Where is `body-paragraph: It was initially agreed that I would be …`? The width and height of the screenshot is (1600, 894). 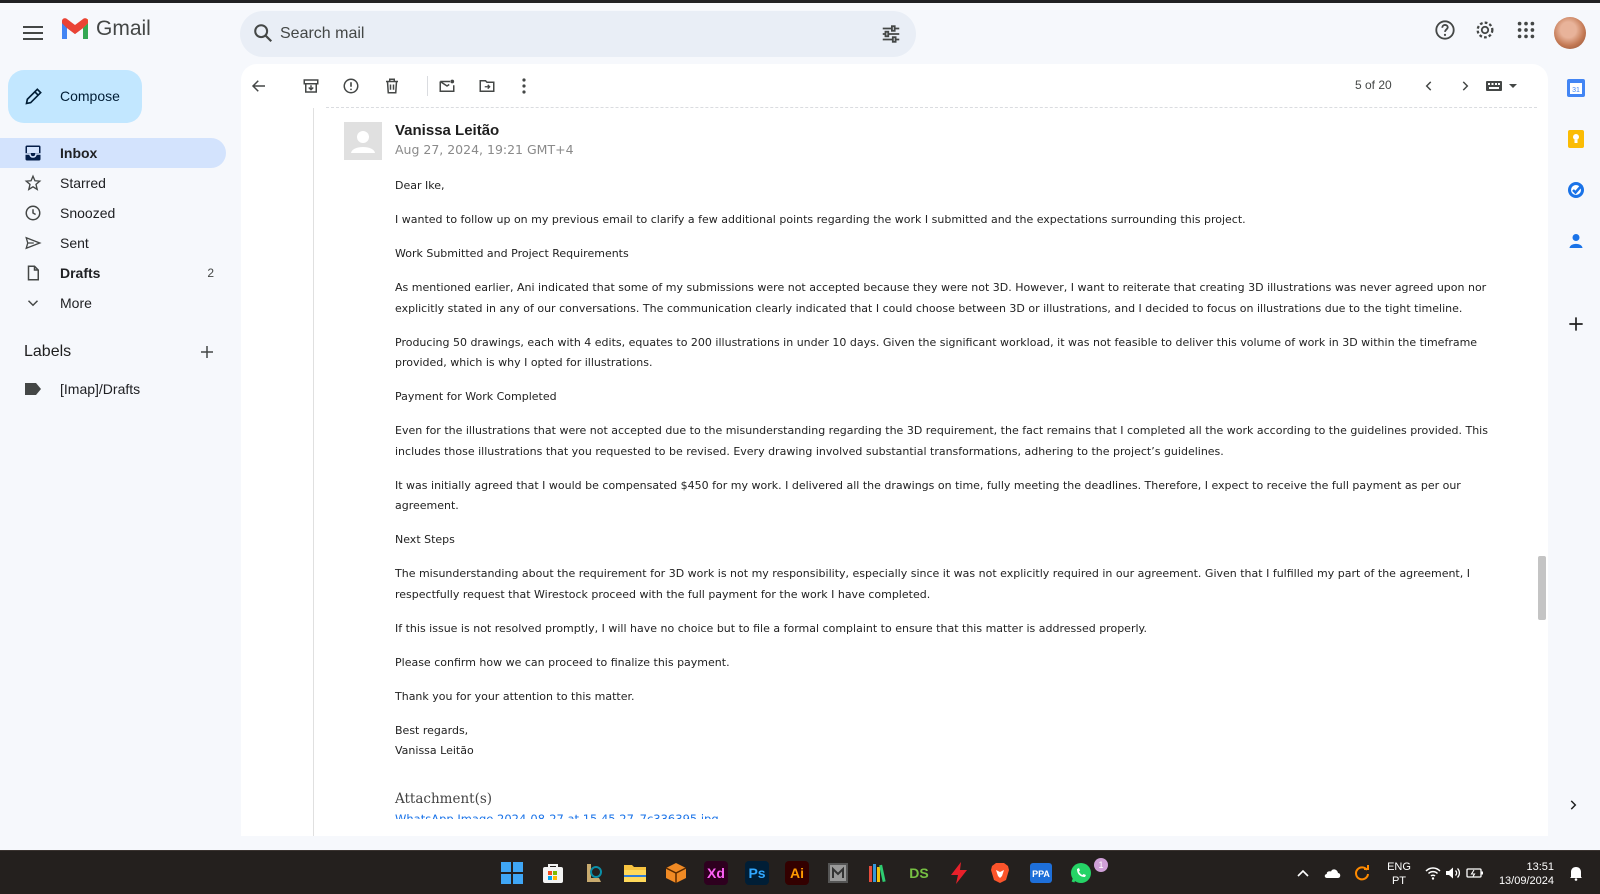
body-paragraph: It was initially agreed that I would be … is located at coordinates (928, 495).